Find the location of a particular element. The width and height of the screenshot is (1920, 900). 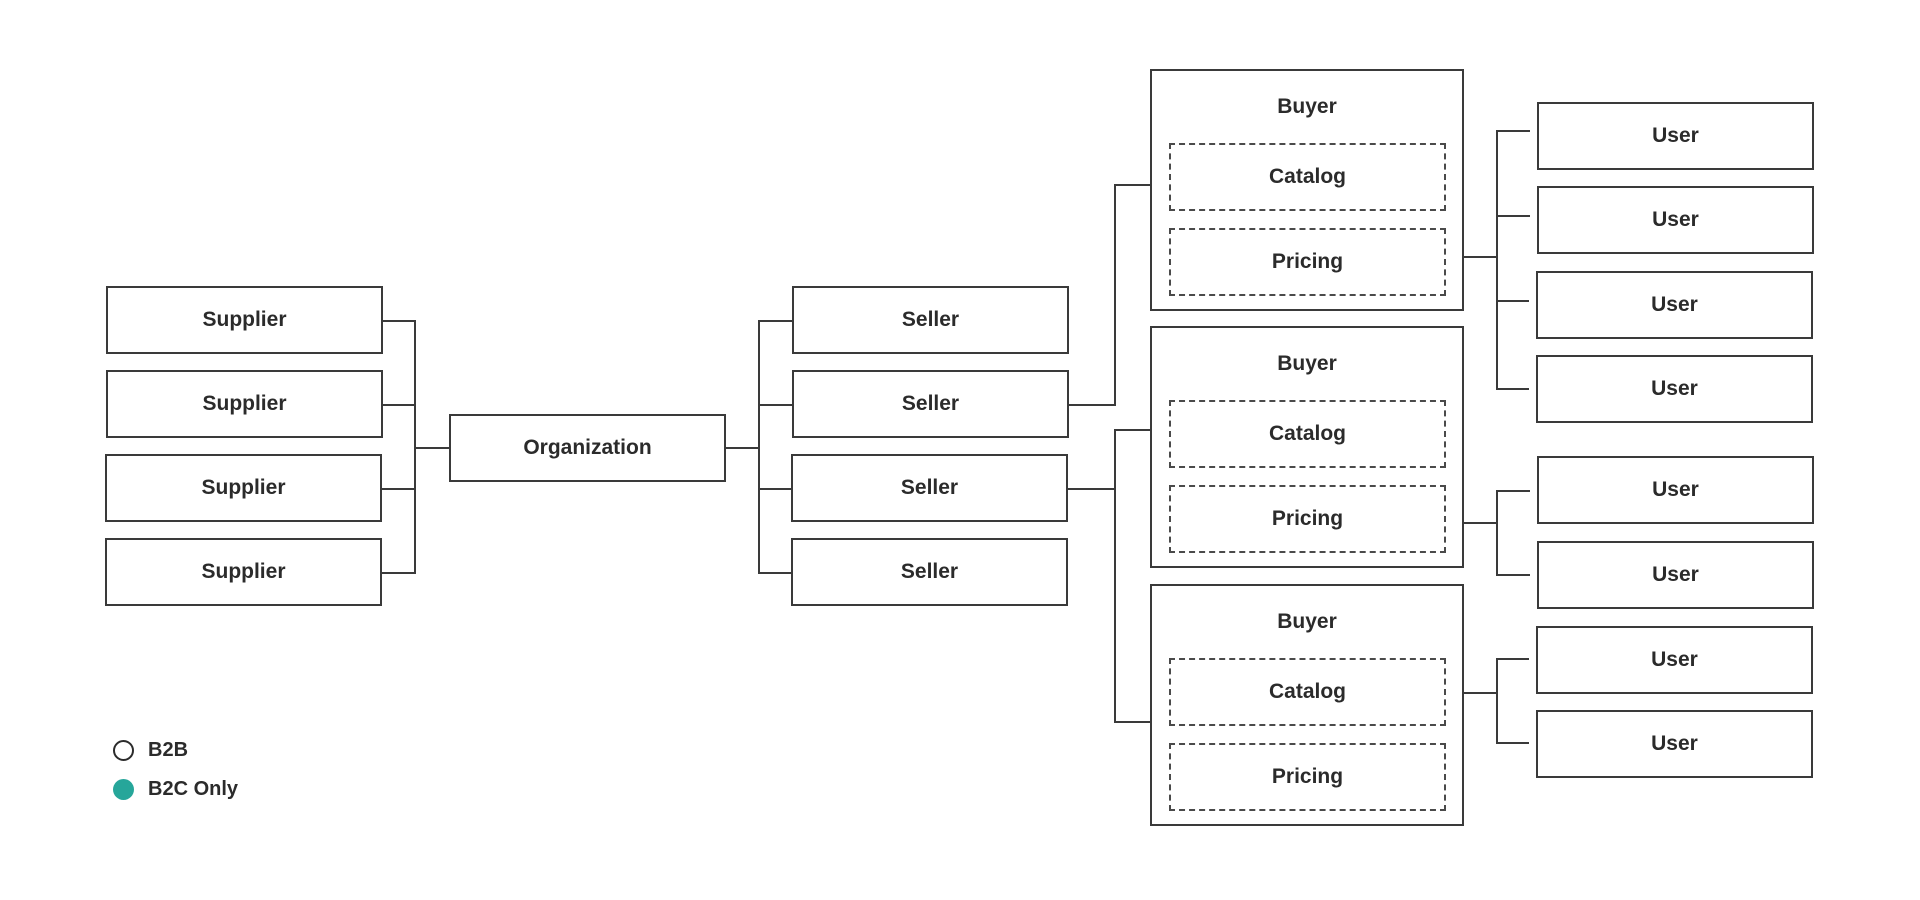

filled-circle-icon is located at coordinates (123, 789).